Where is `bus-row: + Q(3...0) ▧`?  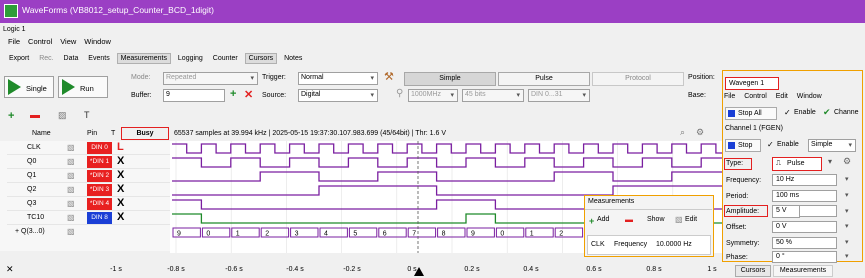 bus-row: + Q(3...0) ▧ is located at coordinates (92, 232).